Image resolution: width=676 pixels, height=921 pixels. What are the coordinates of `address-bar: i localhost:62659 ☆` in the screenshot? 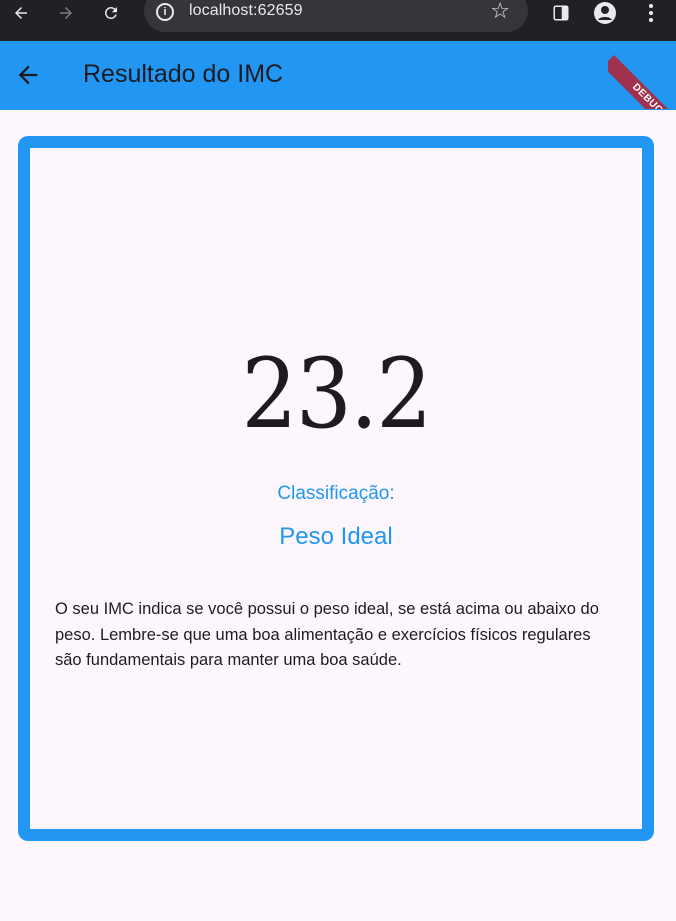 It's located at (336, 16).